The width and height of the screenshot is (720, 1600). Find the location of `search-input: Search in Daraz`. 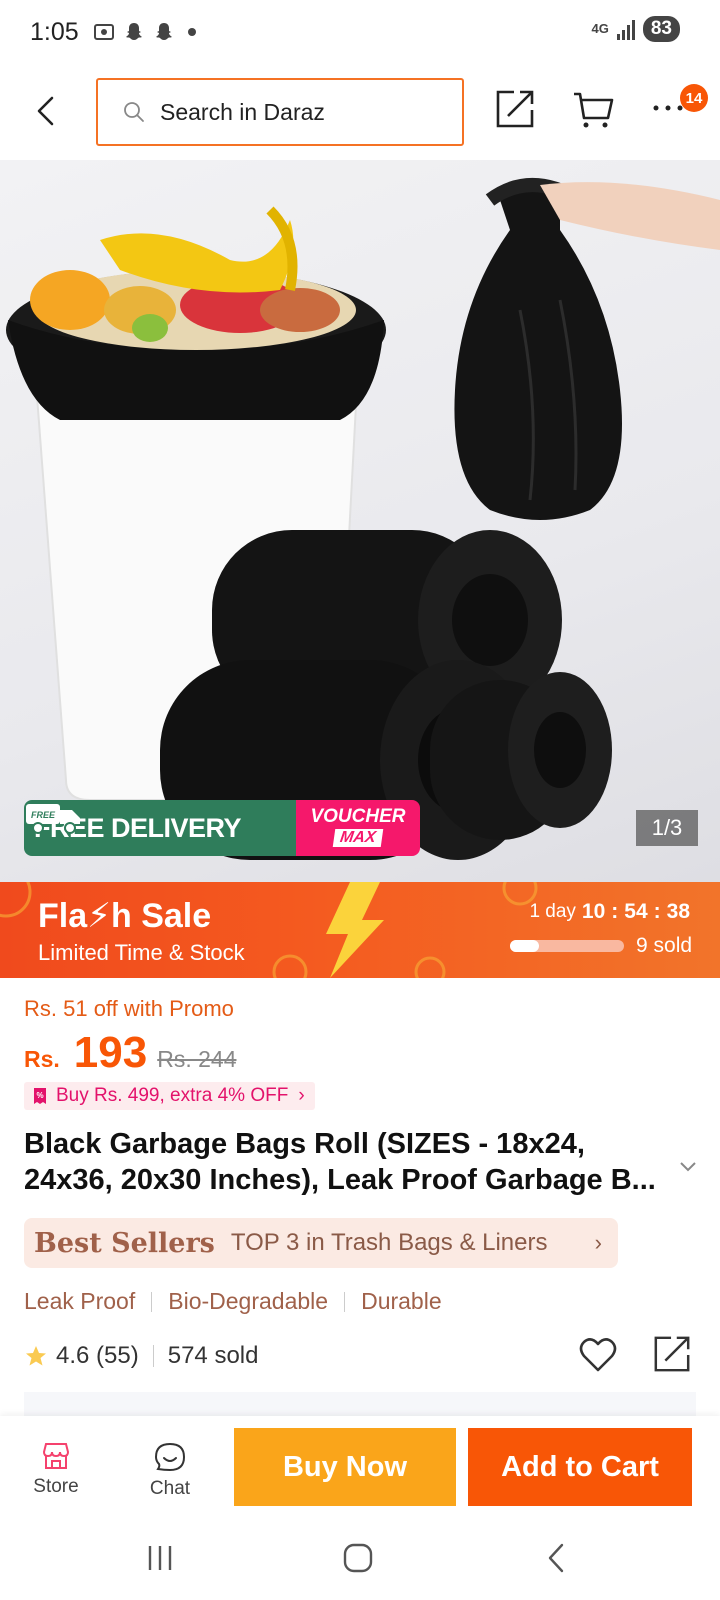

search-input: Search in Daraz is located at coordinates (280, 112).